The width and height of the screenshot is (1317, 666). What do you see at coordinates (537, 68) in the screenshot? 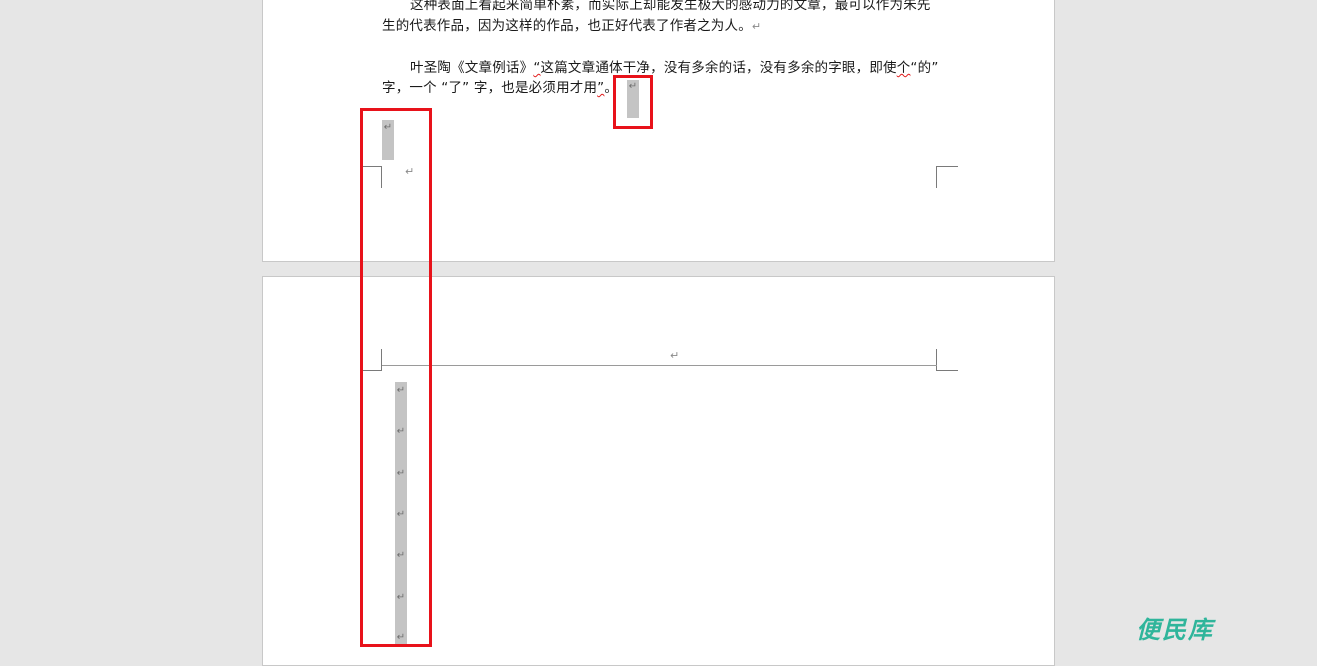
I see `spelling-mark-quote-open: “` at bounding box center [537, 68].